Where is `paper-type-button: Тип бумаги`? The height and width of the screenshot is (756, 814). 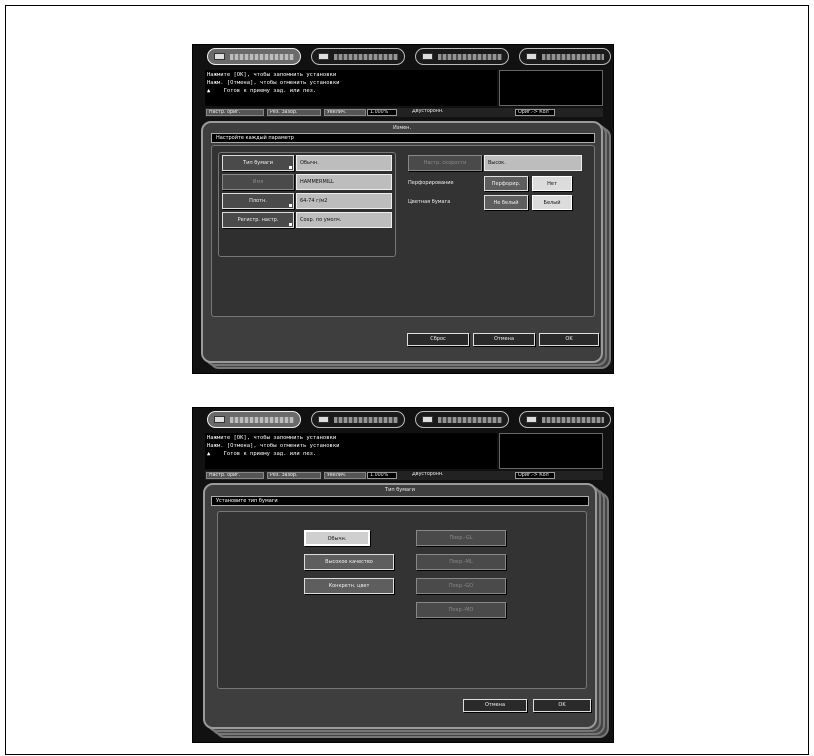
paper-type-button: Тип бумаги is located at coordinates (258, 163).